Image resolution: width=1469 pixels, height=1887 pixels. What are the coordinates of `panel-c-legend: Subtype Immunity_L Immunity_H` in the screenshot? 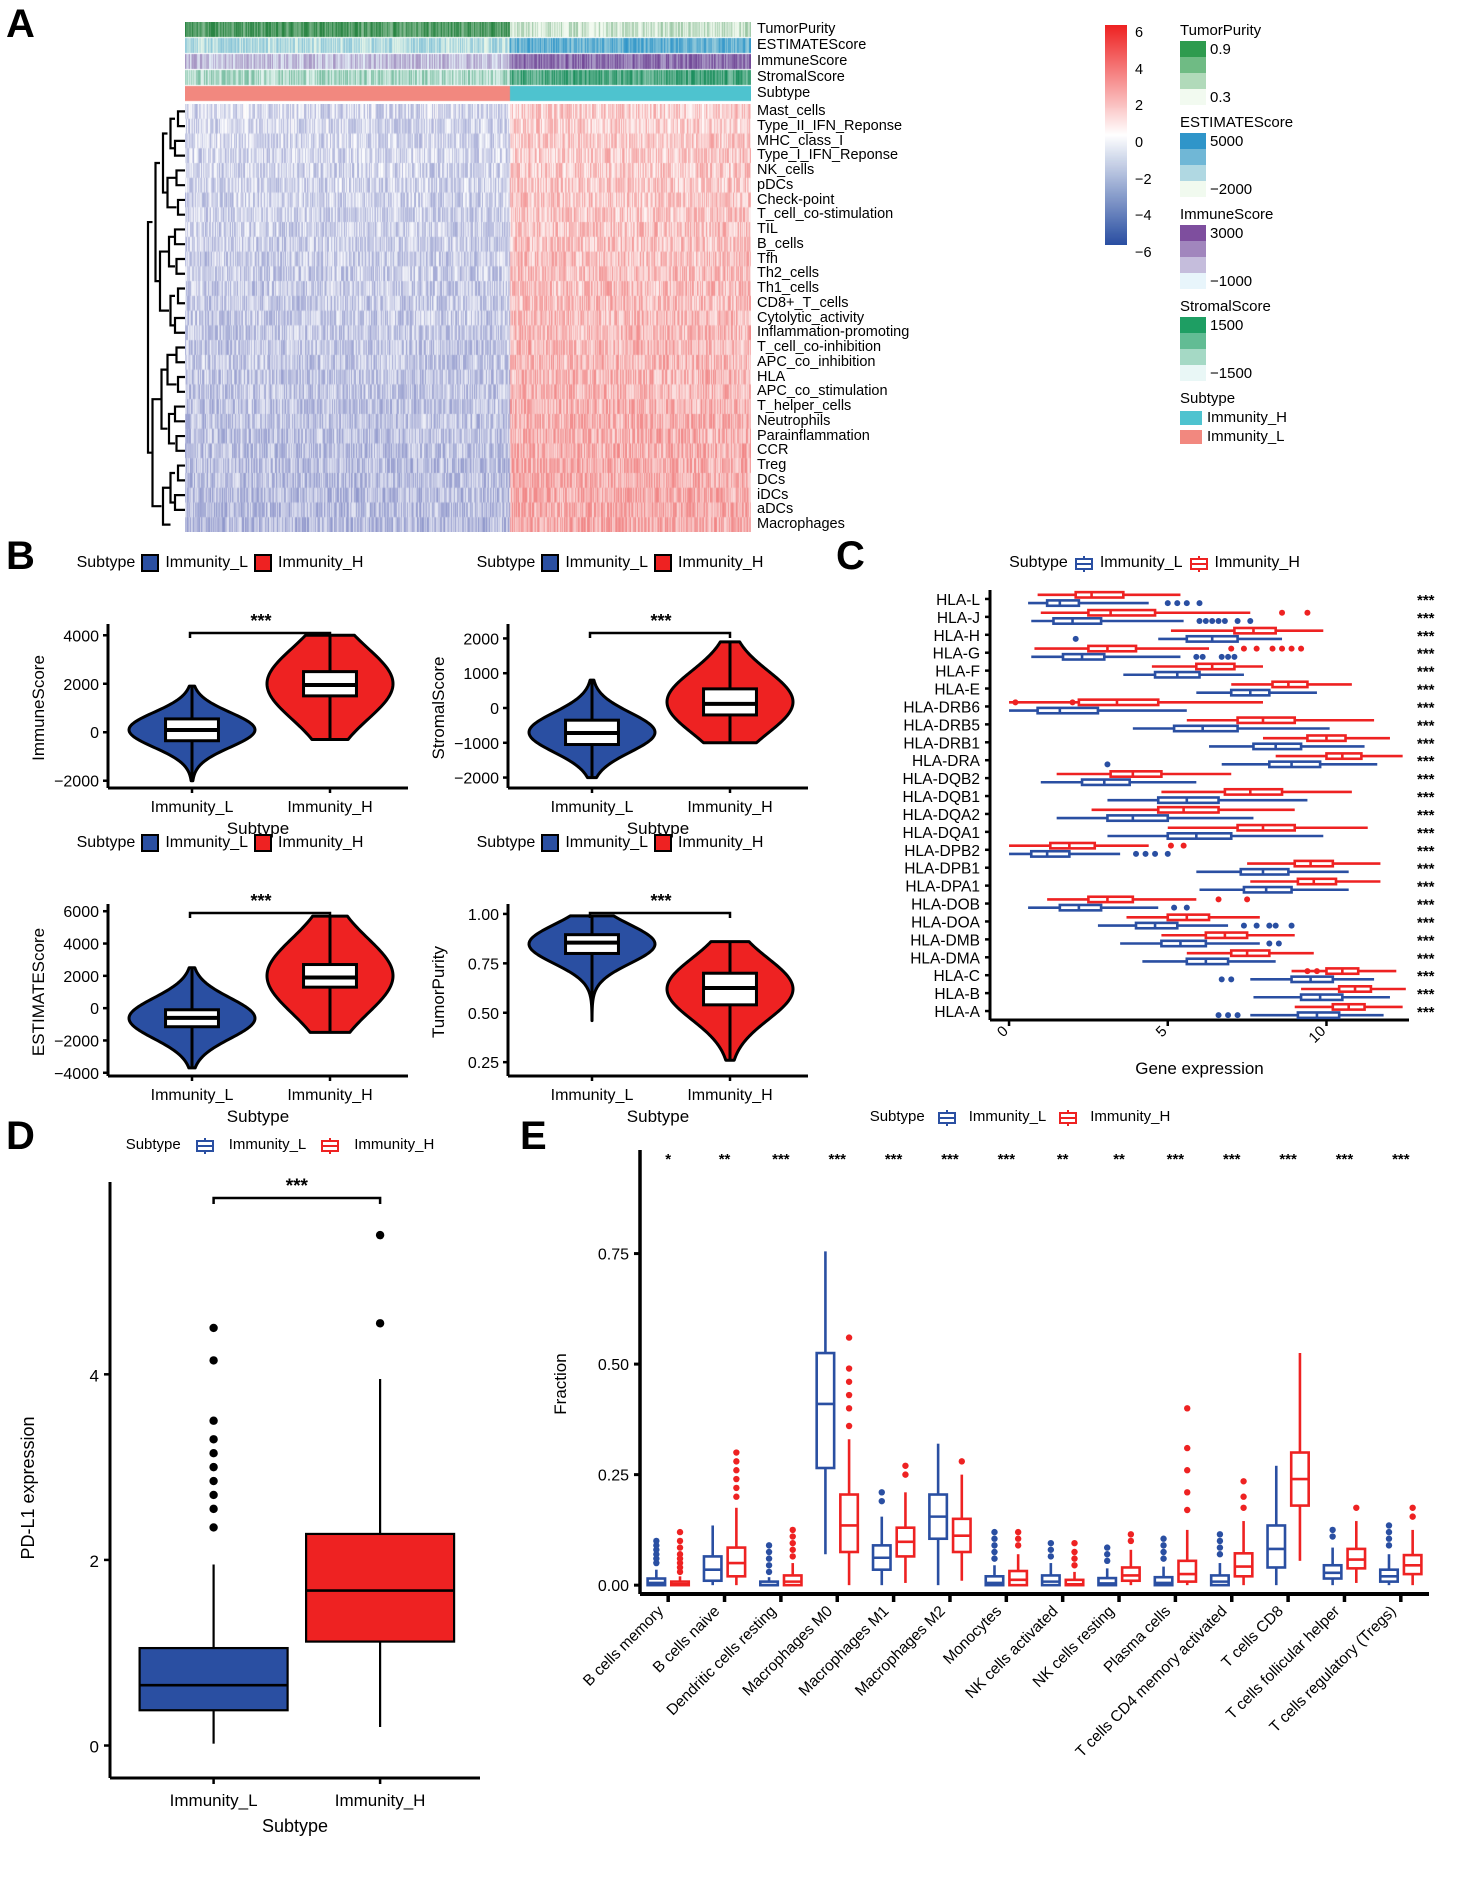 It's located at (1154, 563).